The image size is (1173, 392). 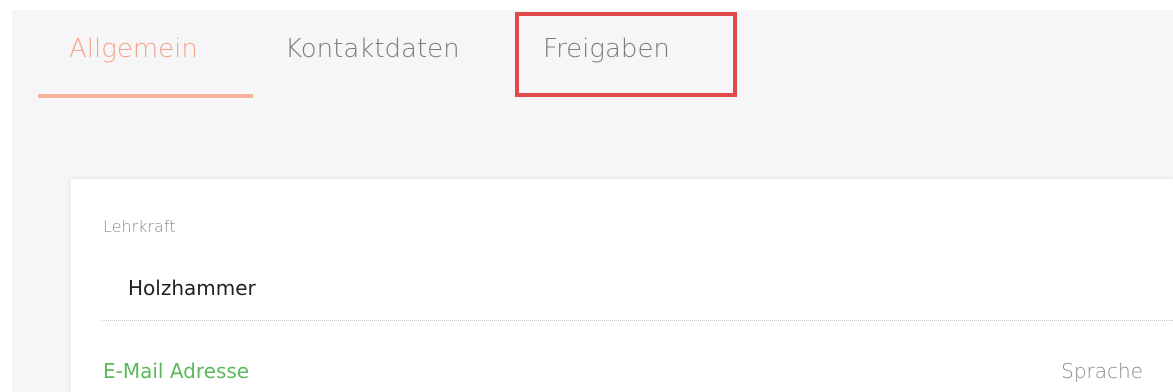 I want to click on active-tab-underline, so click(x=145, y=96).